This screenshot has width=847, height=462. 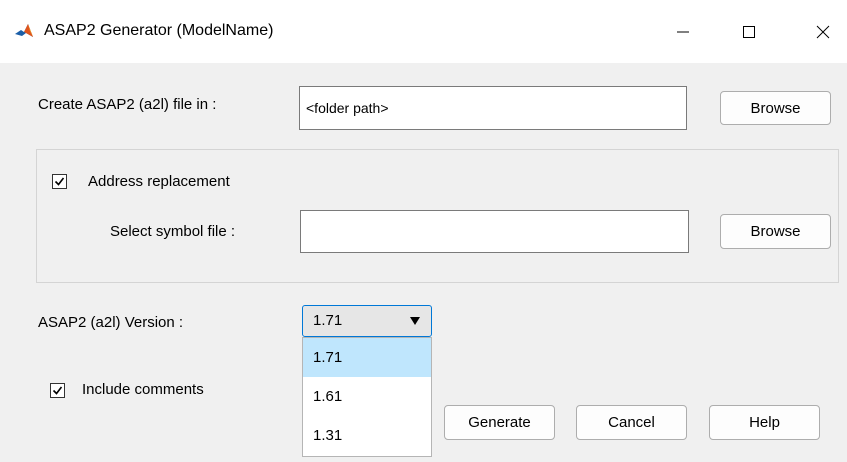 I want to click on minimize-icon, so click(x=683, y=32).